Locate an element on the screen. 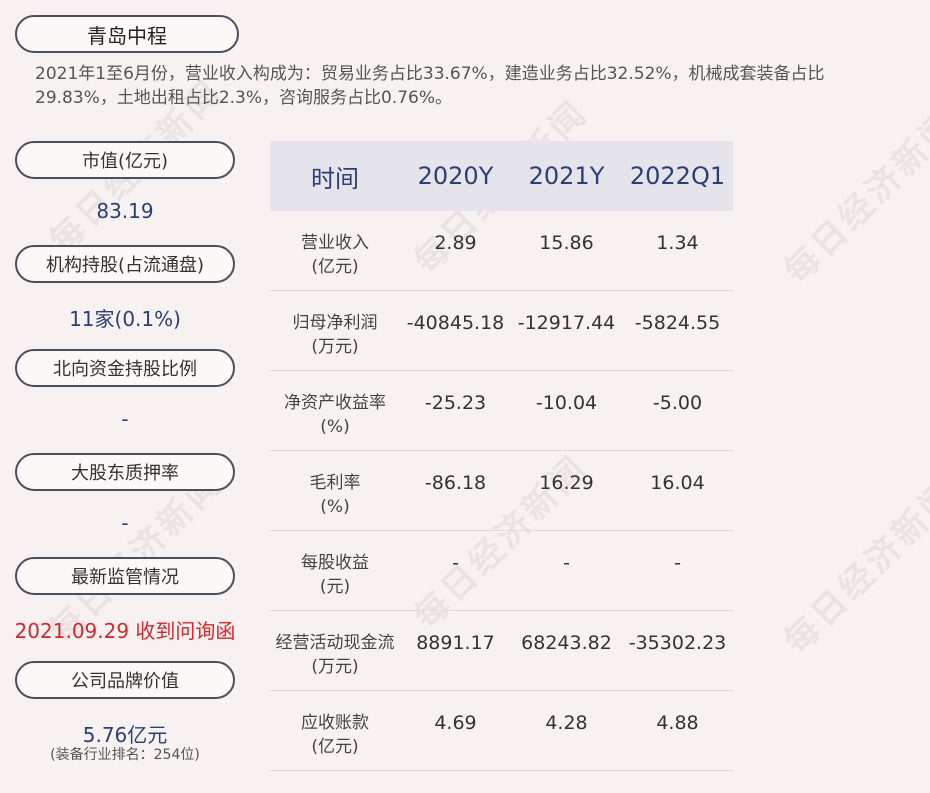 Image resolution: width=930 pixels, height=793 pixels. institutional-holdings-label: 机构持股(占流通盘) is located at coordinates (125, 264).